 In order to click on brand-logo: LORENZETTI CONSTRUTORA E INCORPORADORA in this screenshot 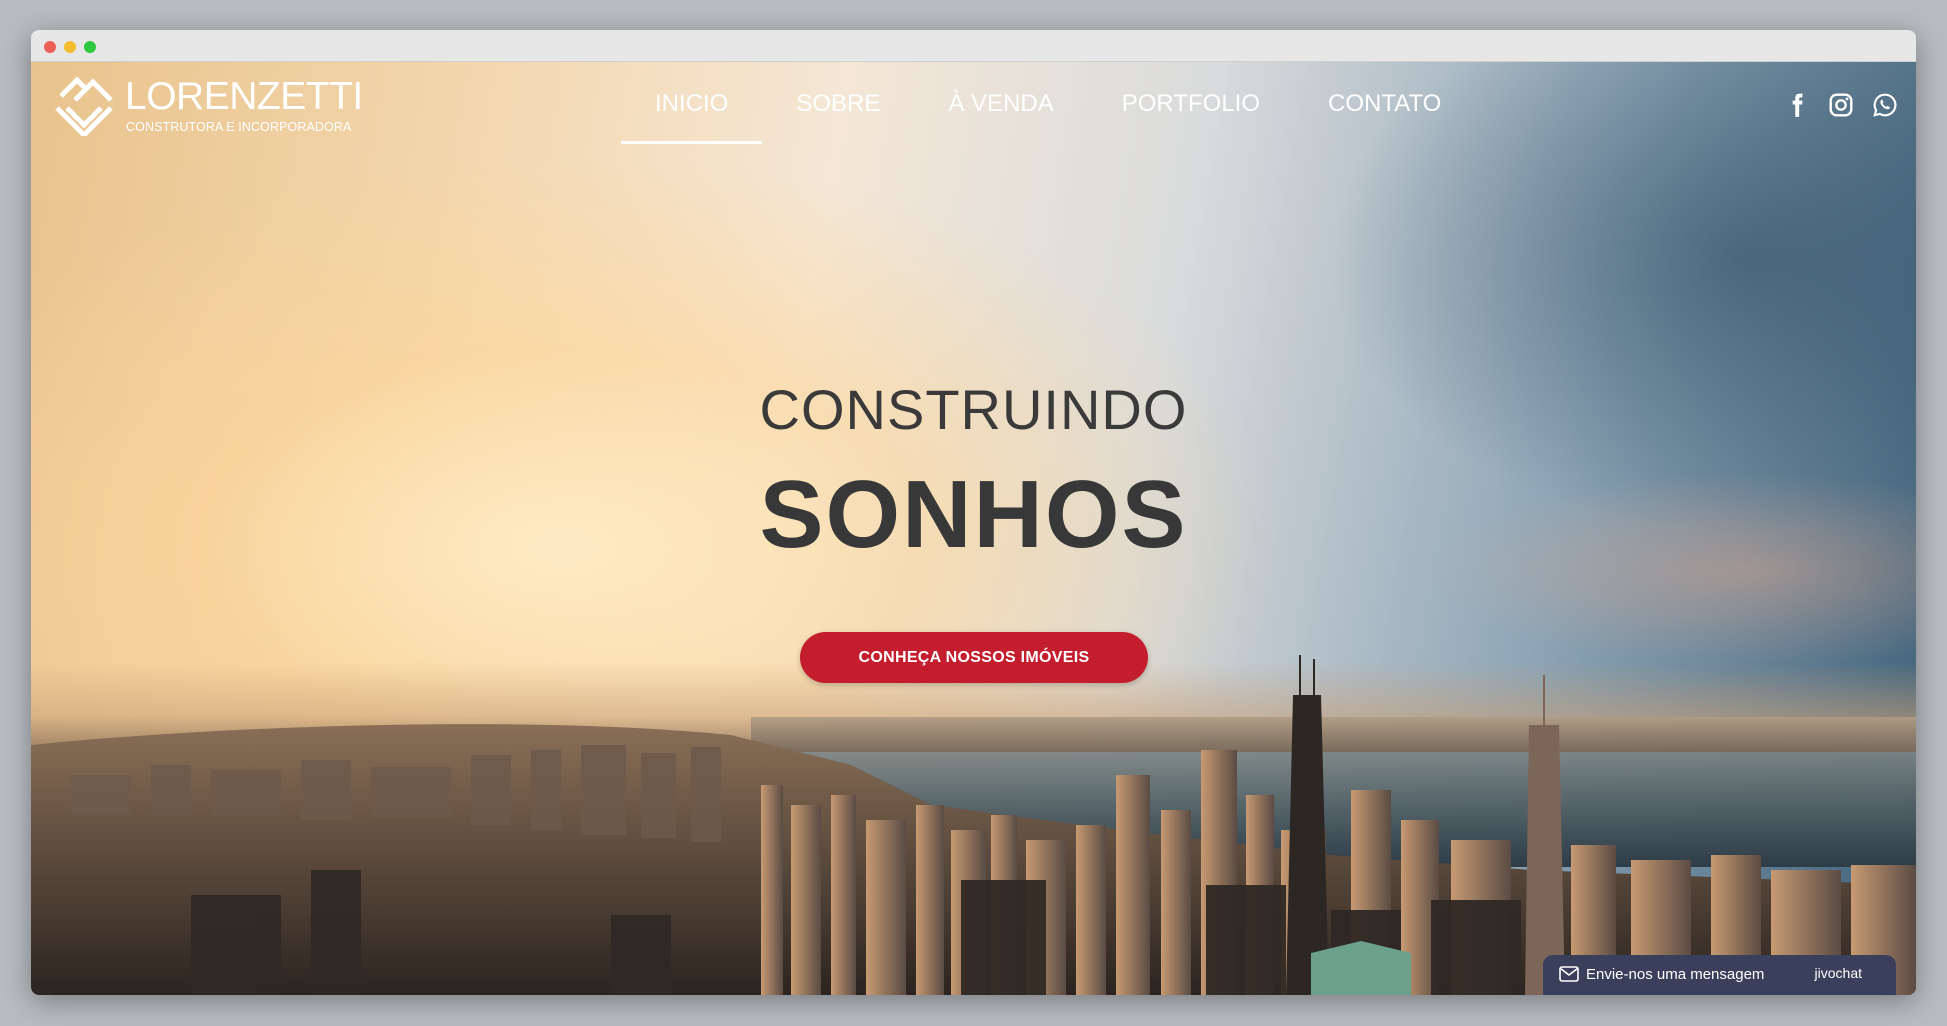, I will do `click(208, 105)`.